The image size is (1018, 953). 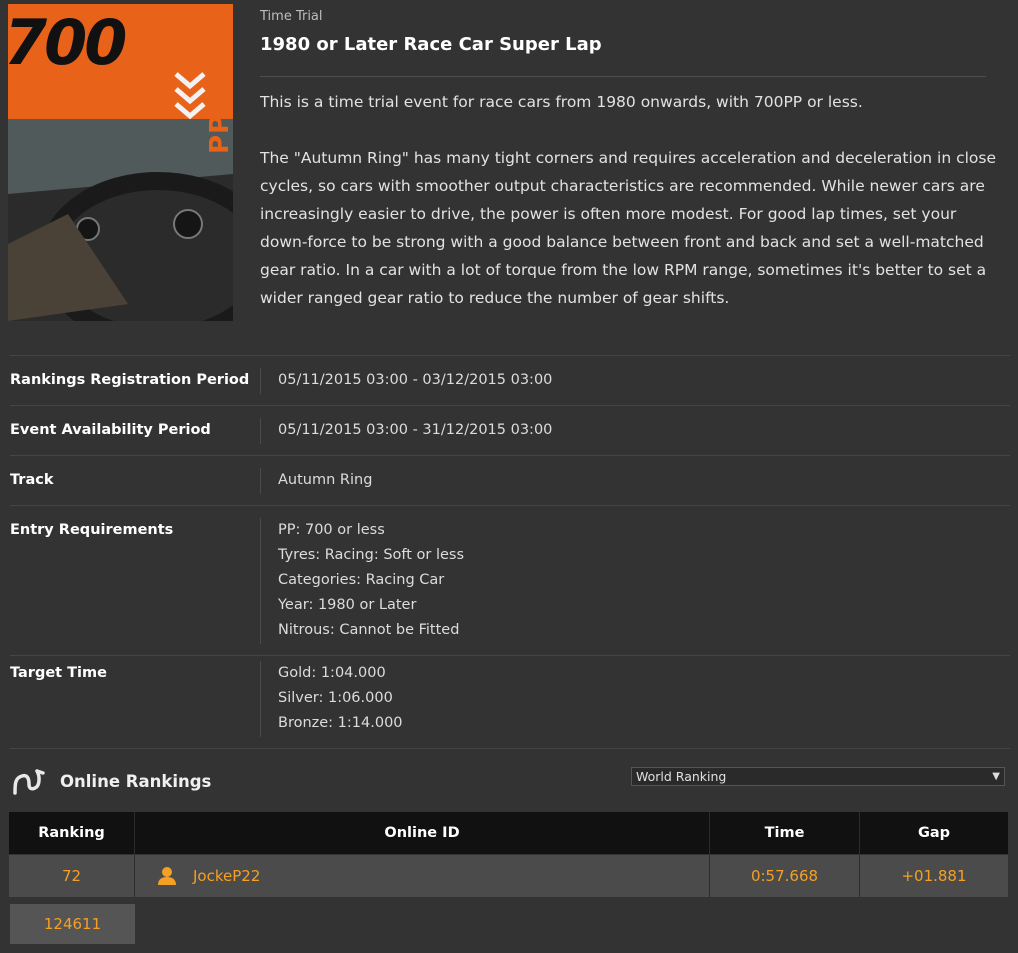 I want to click on user-icon, so click(x=167, y=876).